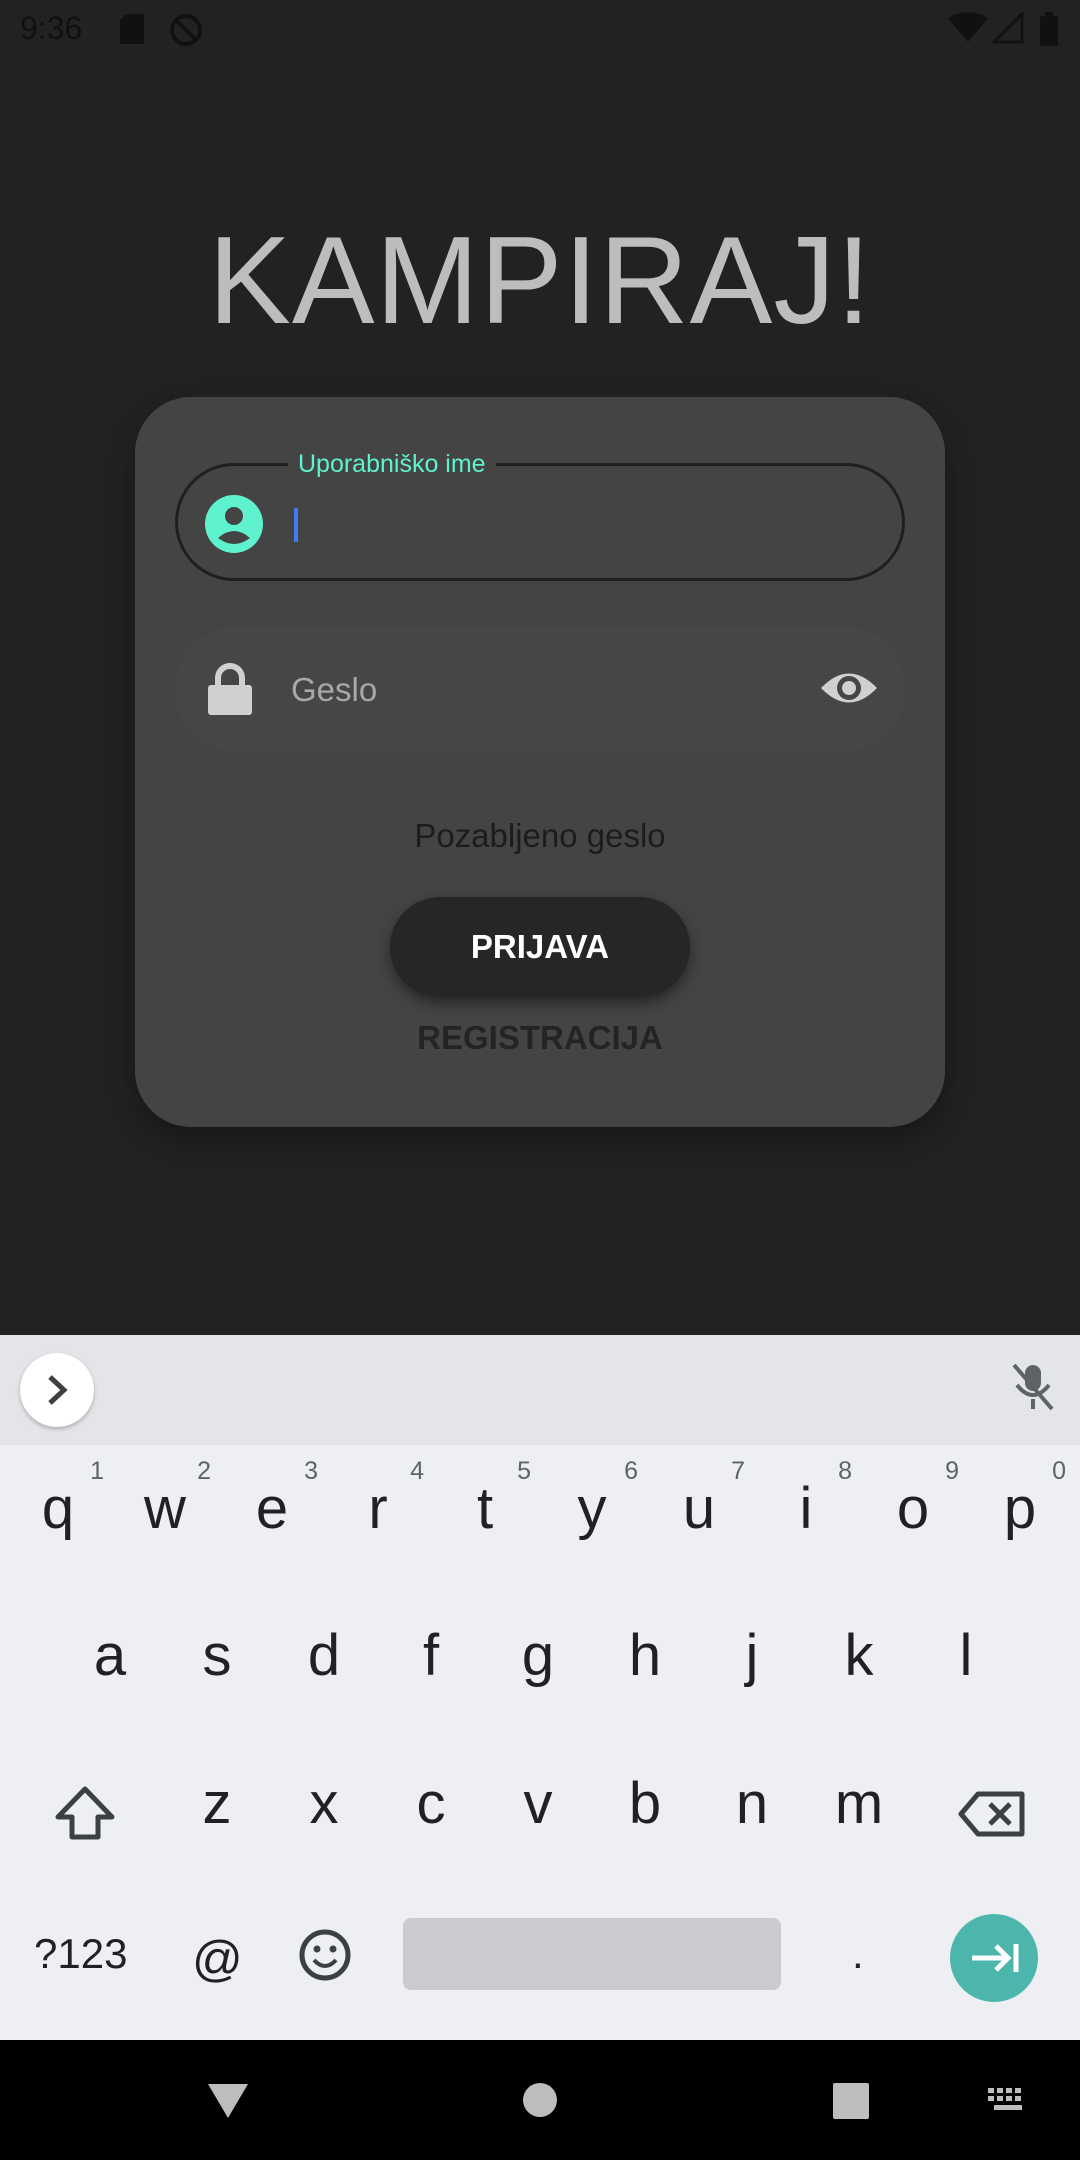 Image resolution: width=1080 pixels, height=2160 pixels. I want to click on lock-icon, so click(230, 691).